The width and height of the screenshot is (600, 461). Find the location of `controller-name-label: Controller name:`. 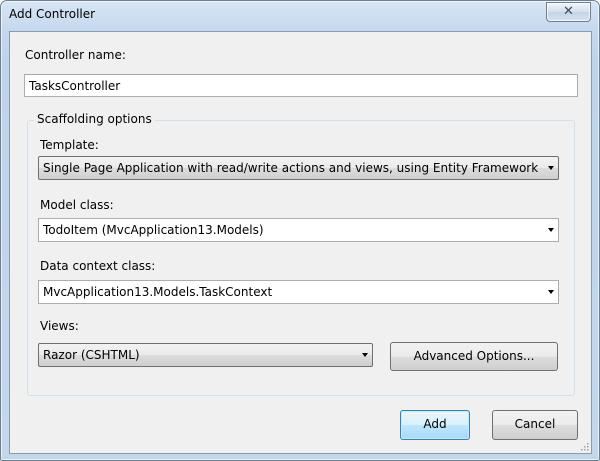

controller-name-label: Controller name: is located at coordinates (75, 55).